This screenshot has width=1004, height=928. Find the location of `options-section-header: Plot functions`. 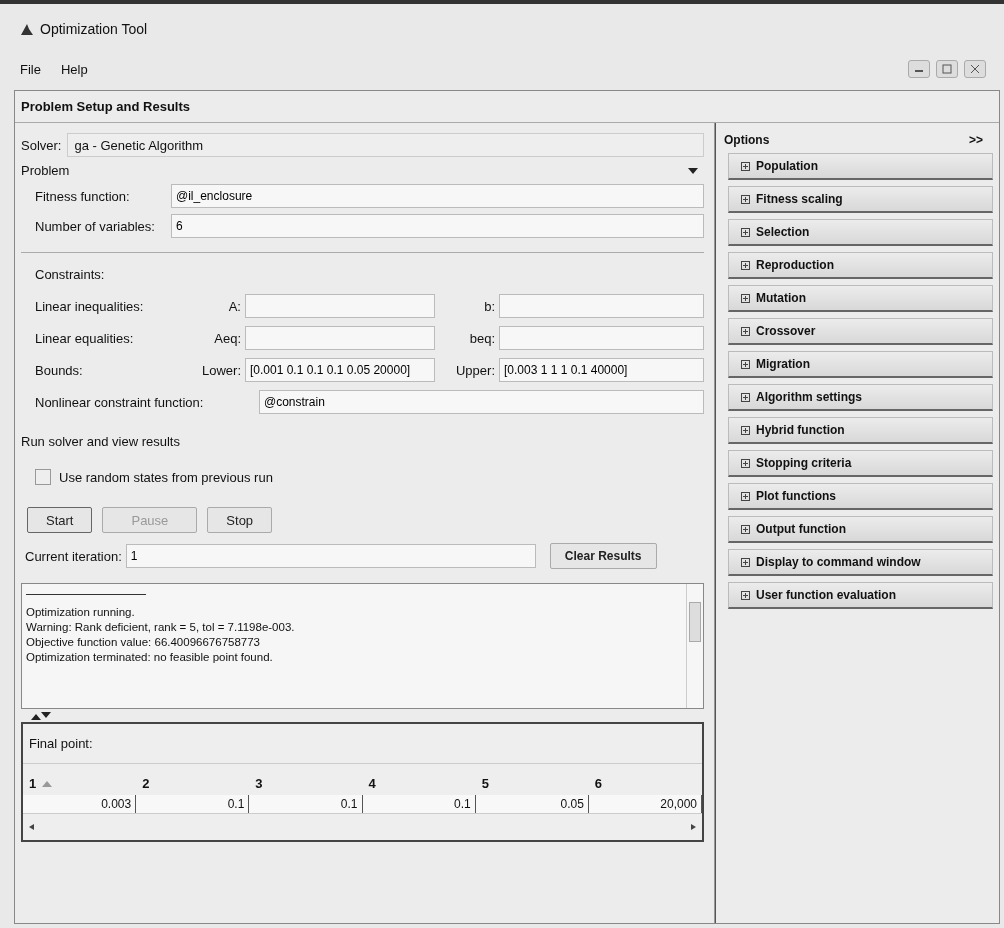

options-section-header: Plot functions is located at coordinates (860, 496).